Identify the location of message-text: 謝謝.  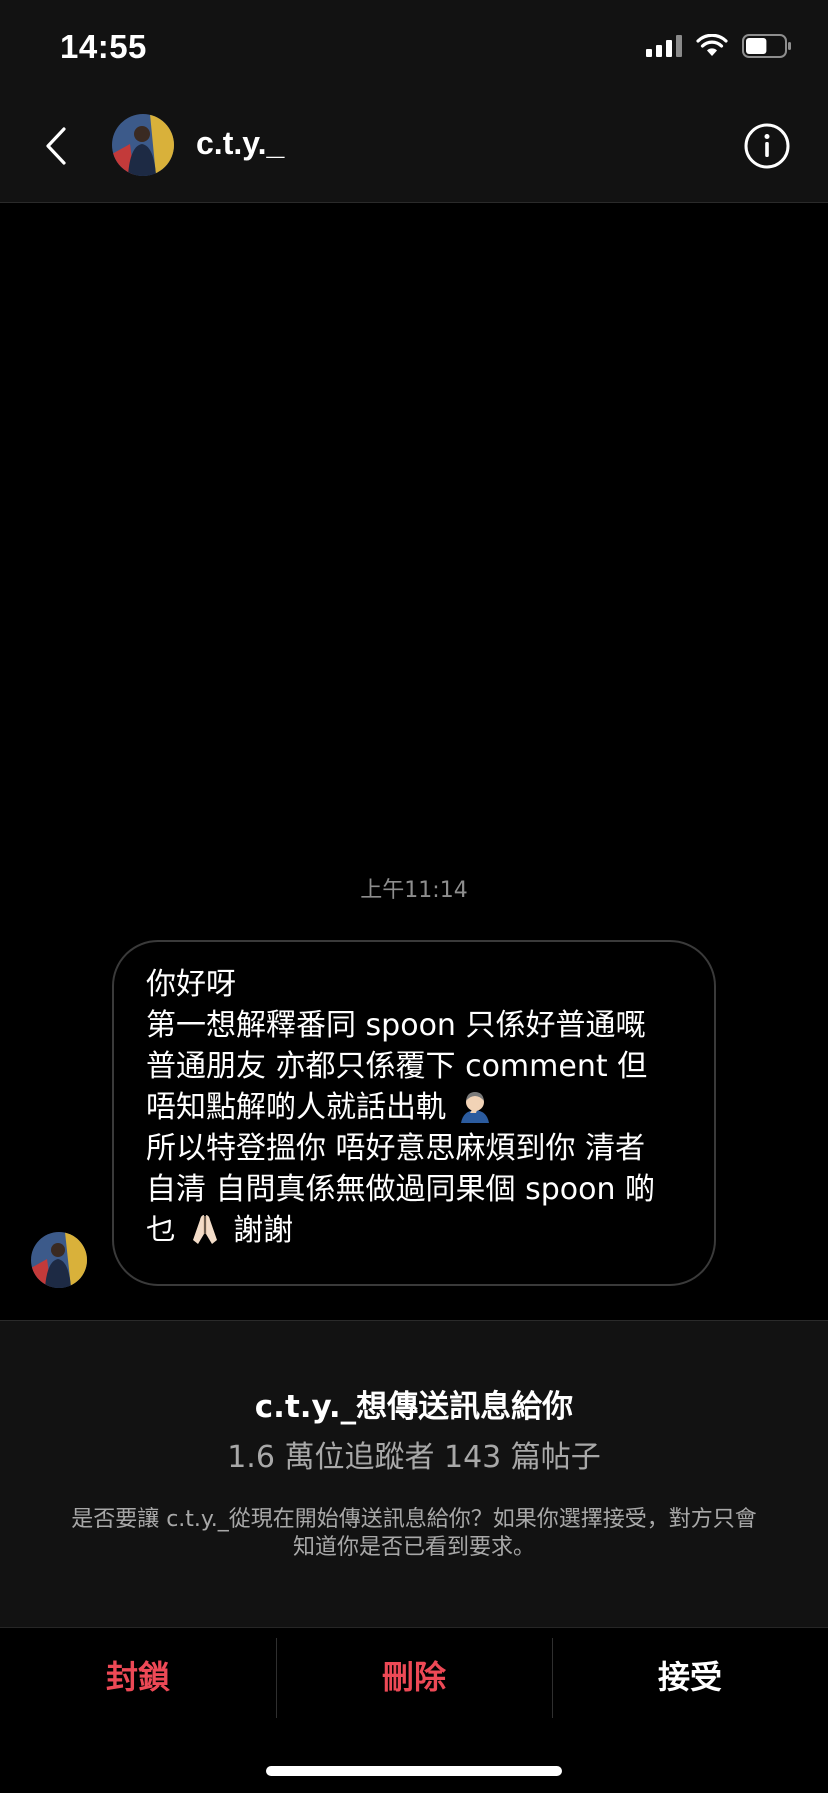
(263, 1230).